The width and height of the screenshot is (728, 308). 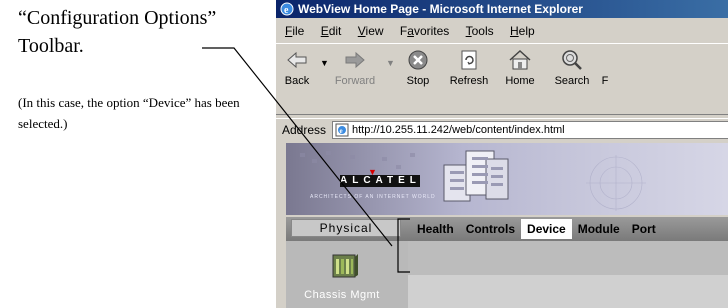 I want to click on chassis-mgmt-label: Chassis Mgmt, so click(x=342, y=295).